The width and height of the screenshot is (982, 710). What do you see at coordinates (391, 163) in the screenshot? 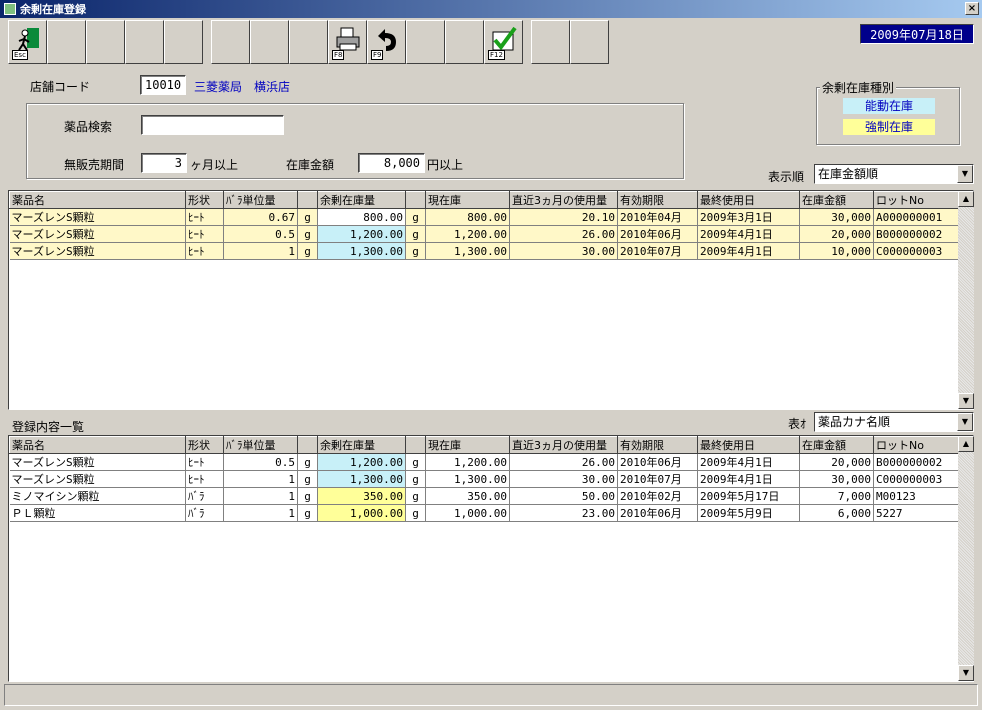
I see `stock-amount-input: 8,000` at bounding box center [391, 163].